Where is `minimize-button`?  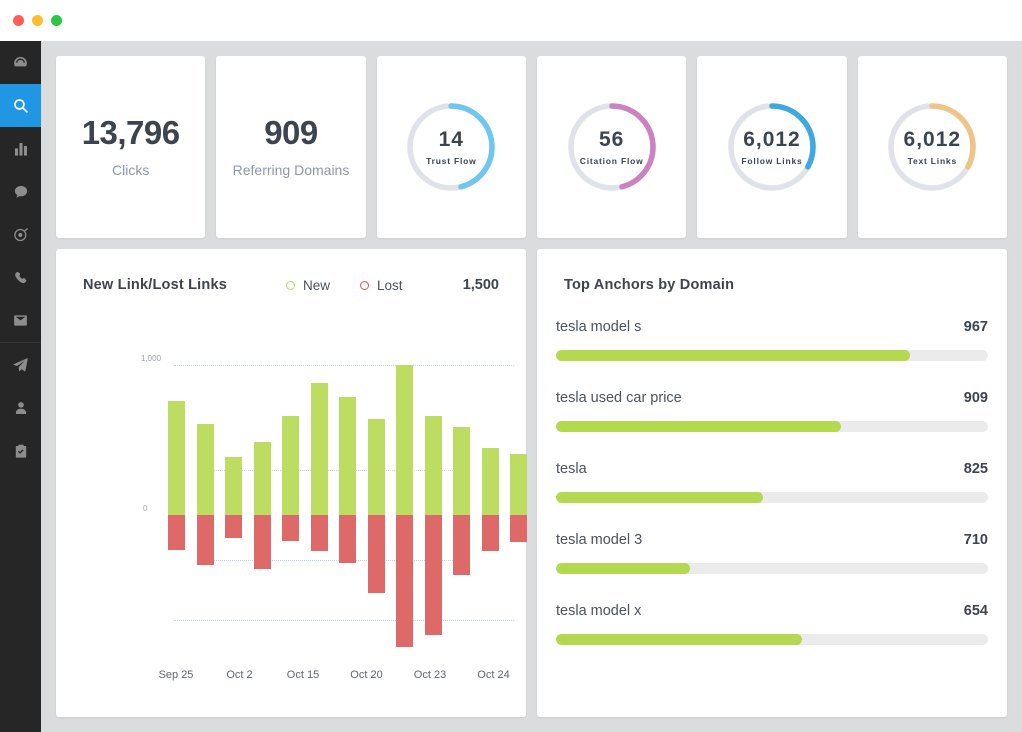 minimize-button is located at coordinates (37, 20).